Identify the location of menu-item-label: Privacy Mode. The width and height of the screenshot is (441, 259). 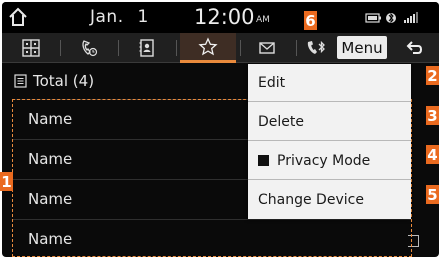
(324, 160).